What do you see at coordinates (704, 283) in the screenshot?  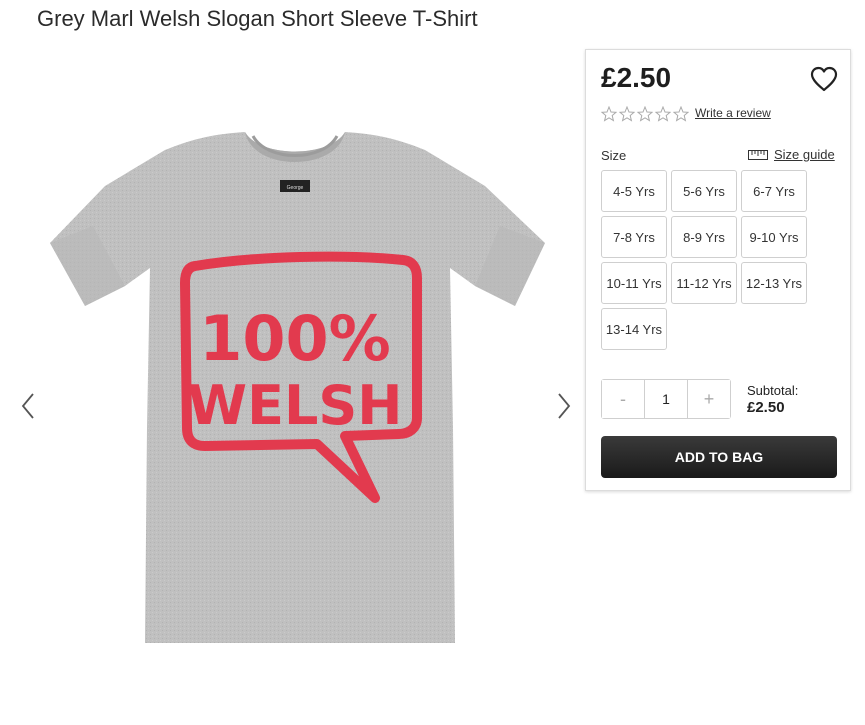 I see `size-option: 11-12 Yrs` at bounding box center [704, 283].